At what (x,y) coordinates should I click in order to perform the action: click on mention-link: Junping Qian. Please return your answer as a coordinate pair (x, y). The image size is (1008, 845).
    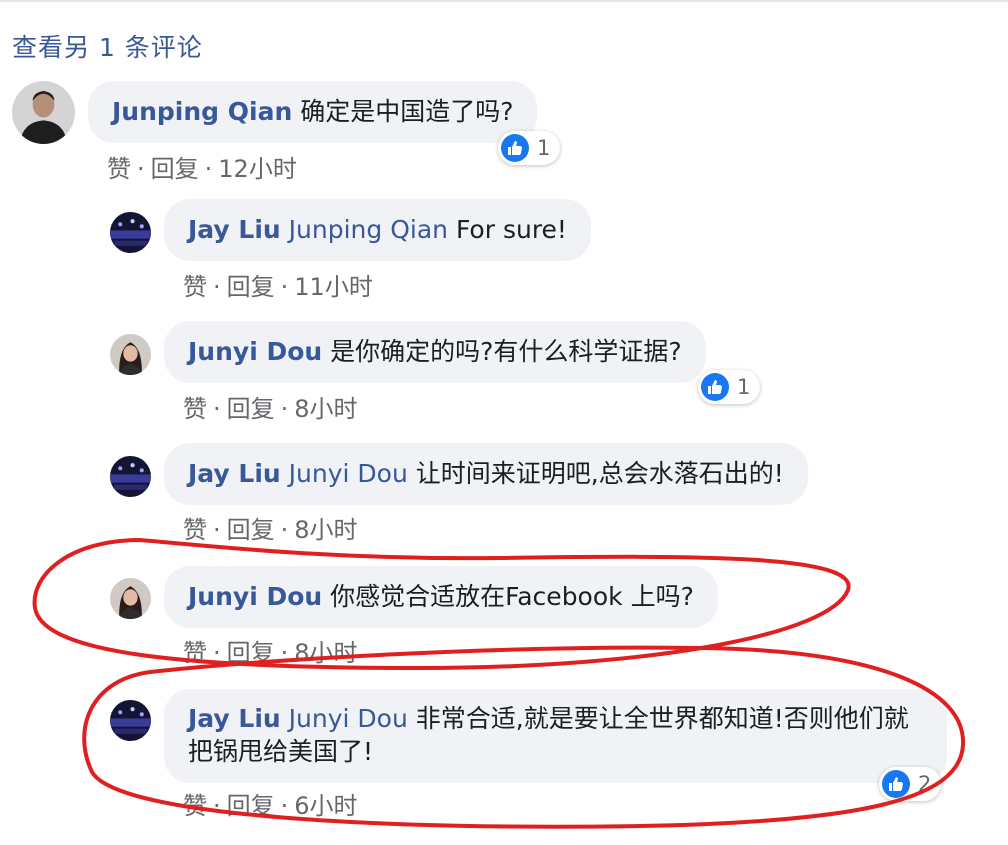
    Looking at the image, I should click on (368, 229).